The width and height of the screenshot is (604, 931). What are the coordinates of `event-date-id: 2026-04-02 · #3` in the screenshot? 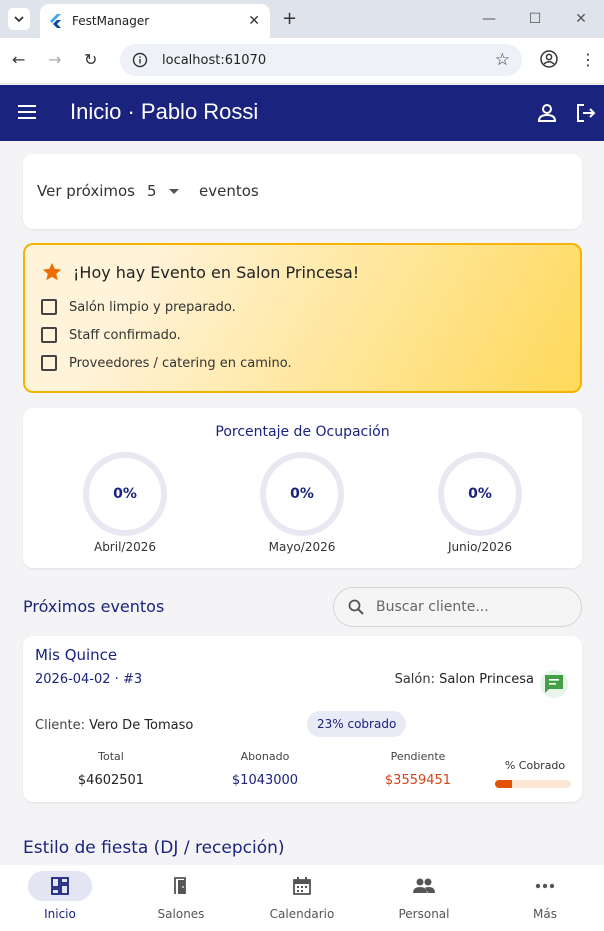 It's located at (89, 679).